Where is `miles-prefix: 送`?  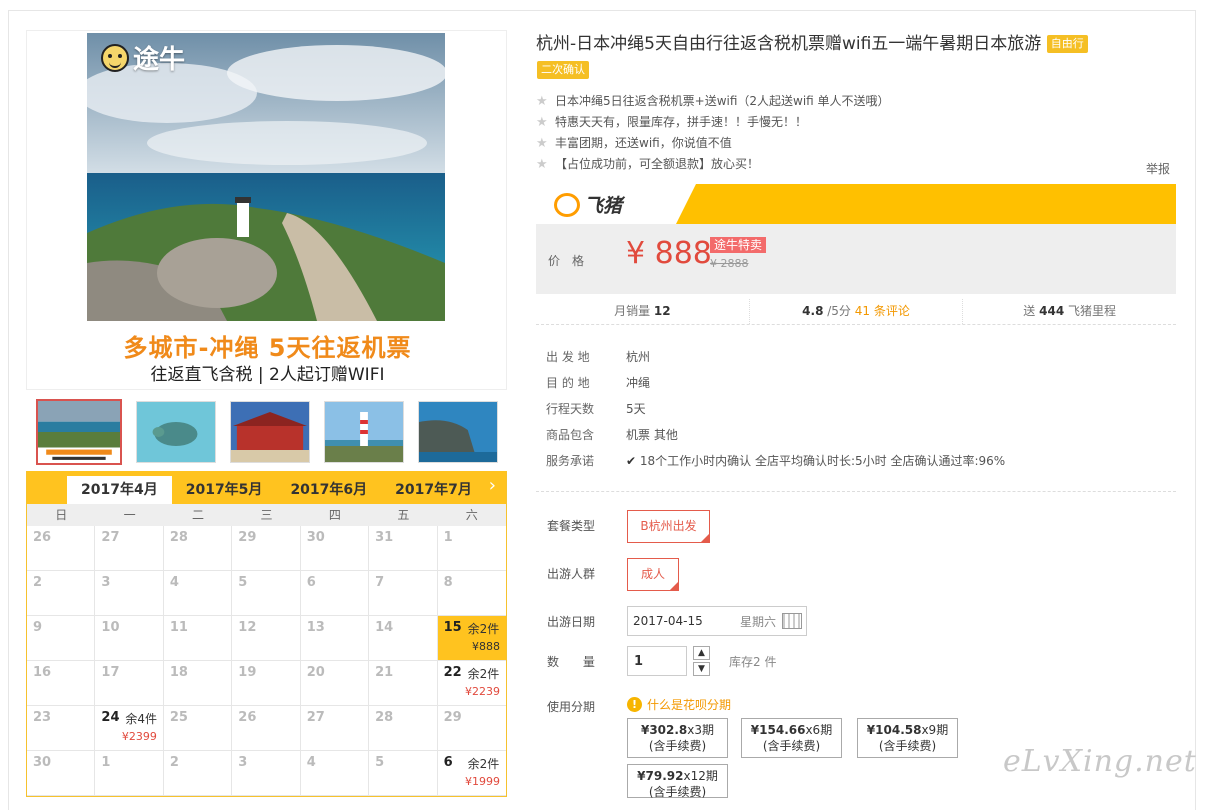 miles-prefix: 送 is located at coordinates (1029, 311).